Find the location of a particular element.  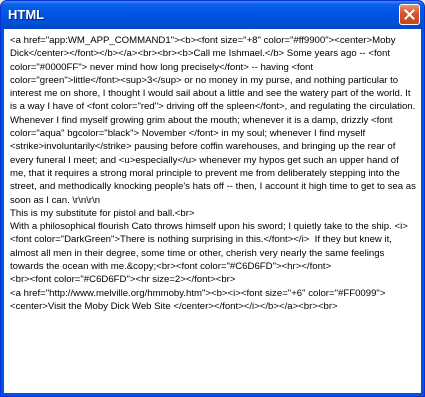

close-button is located at coordinates (409, 14).